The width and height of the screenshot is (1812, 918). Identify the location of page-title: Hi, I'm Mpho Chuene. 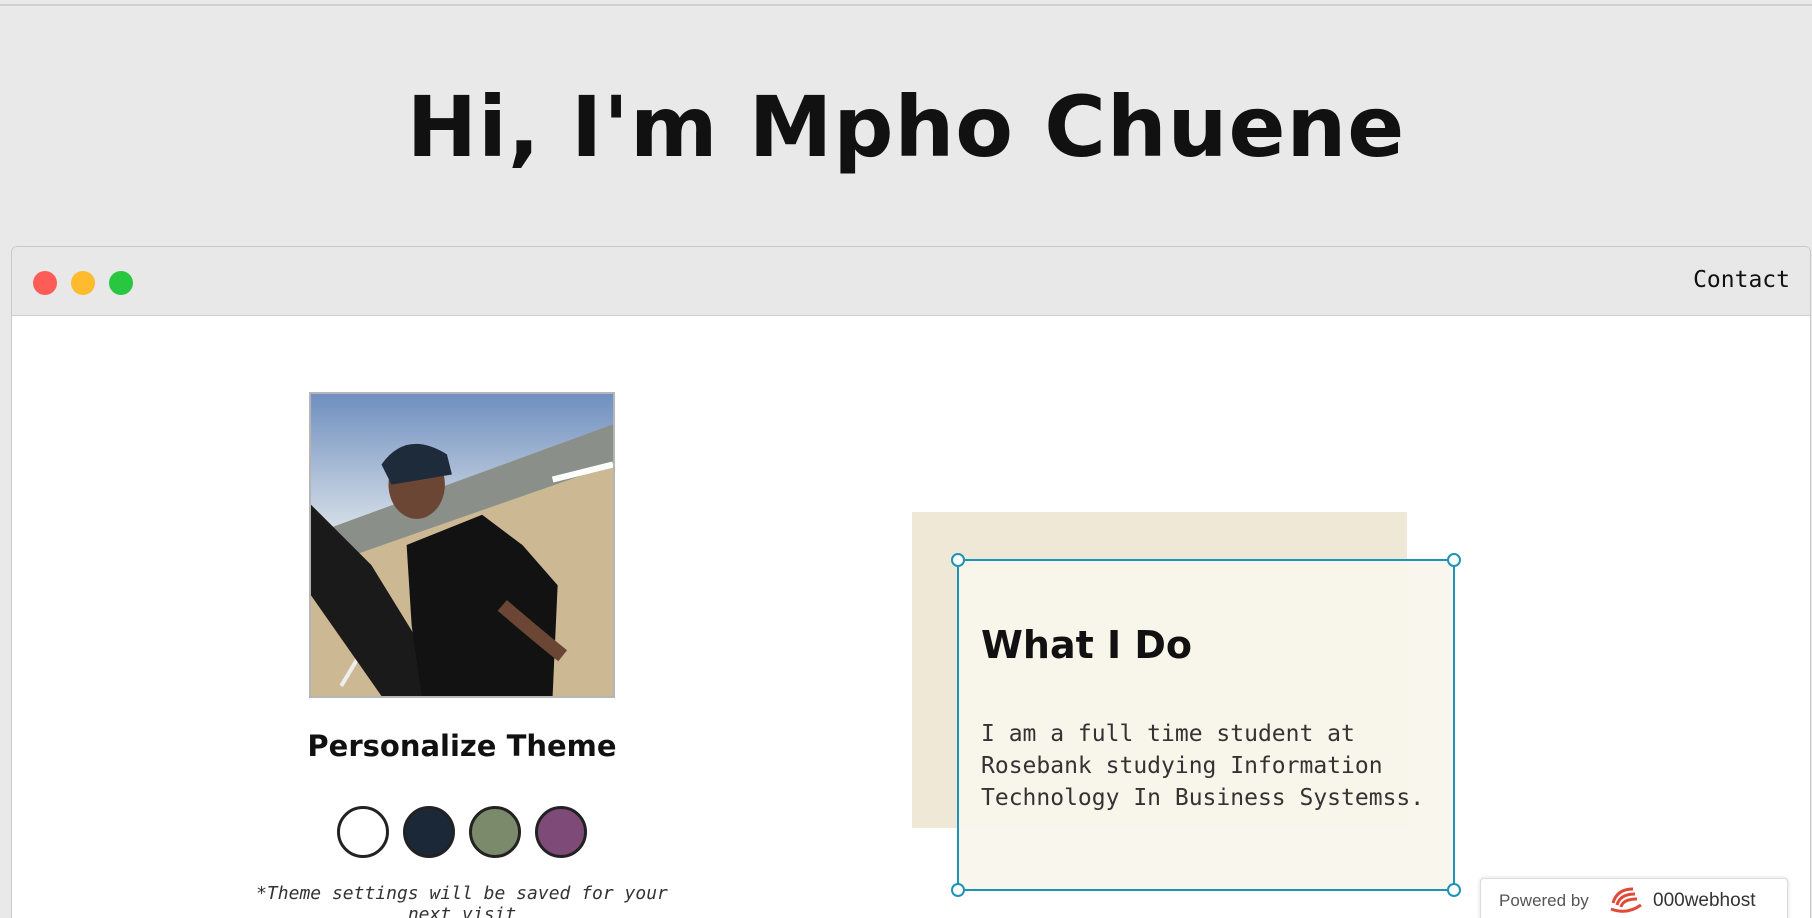
(906, 127).